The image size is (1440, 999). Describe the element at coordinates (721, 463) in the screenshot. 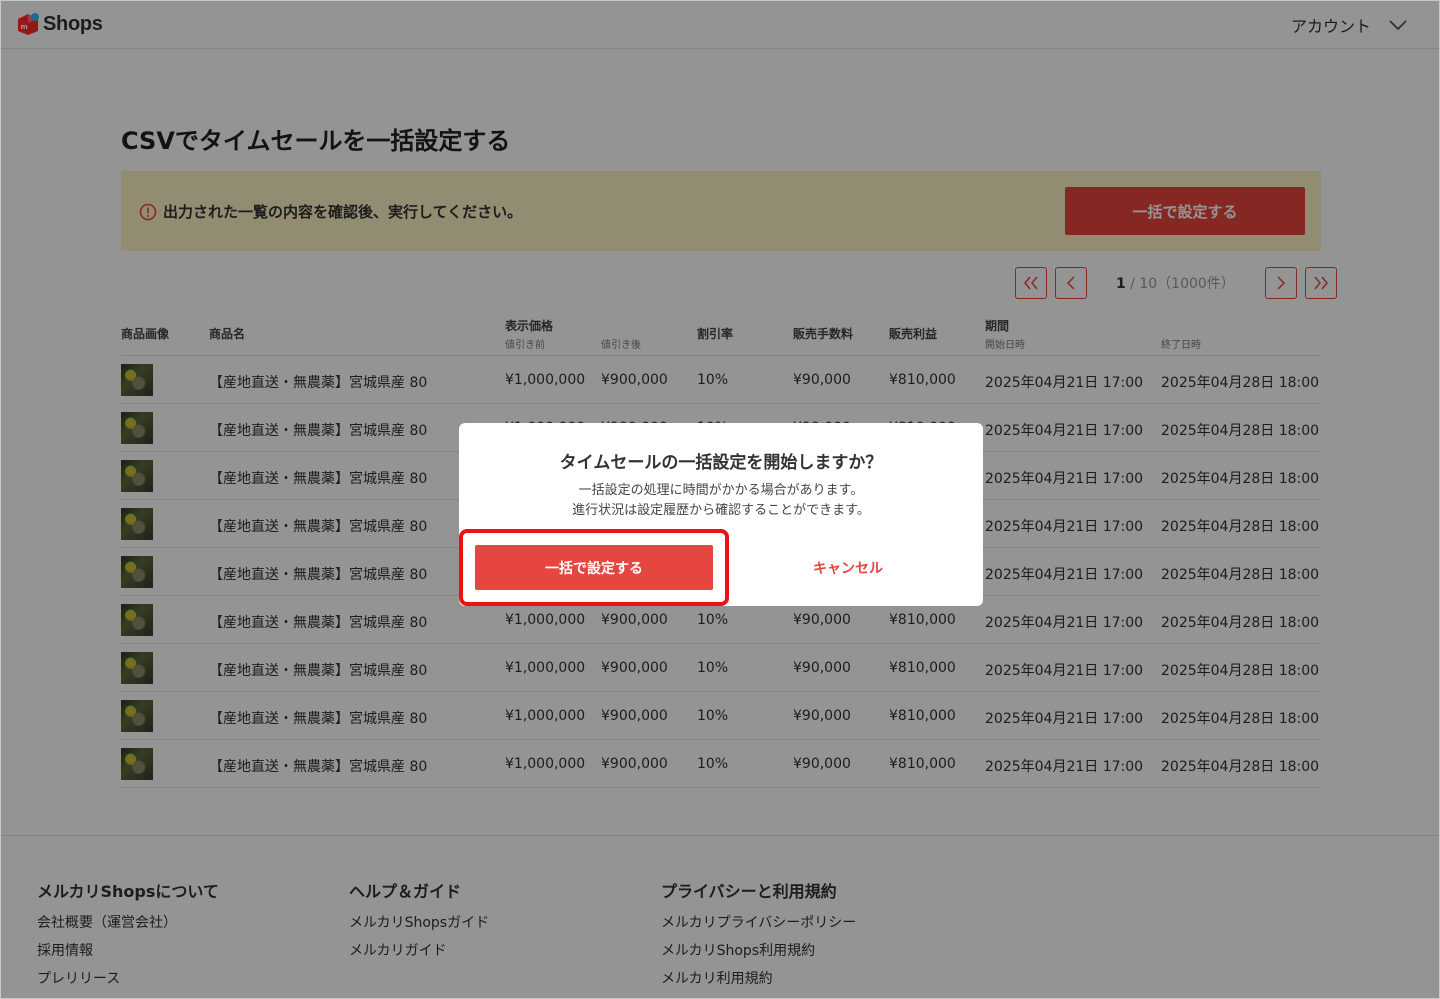

I see `dialog-title: タイムセールの一括設定を開始しますか？` at that location.